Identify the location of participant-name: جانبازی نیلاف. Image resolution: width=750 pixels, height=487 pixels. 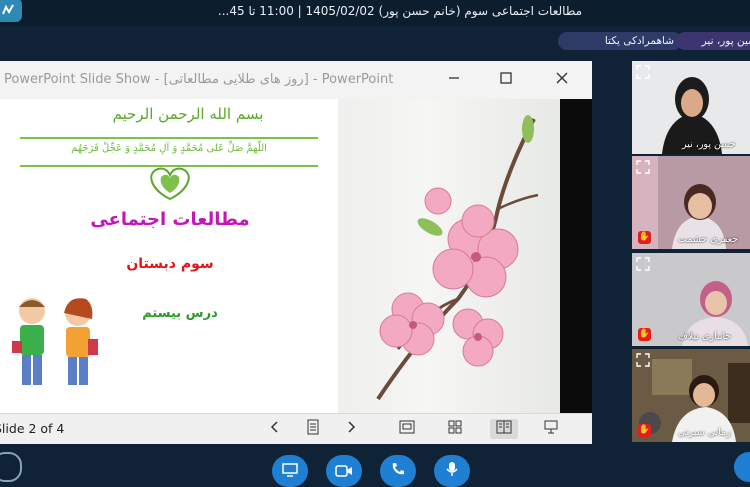
(705, 336).